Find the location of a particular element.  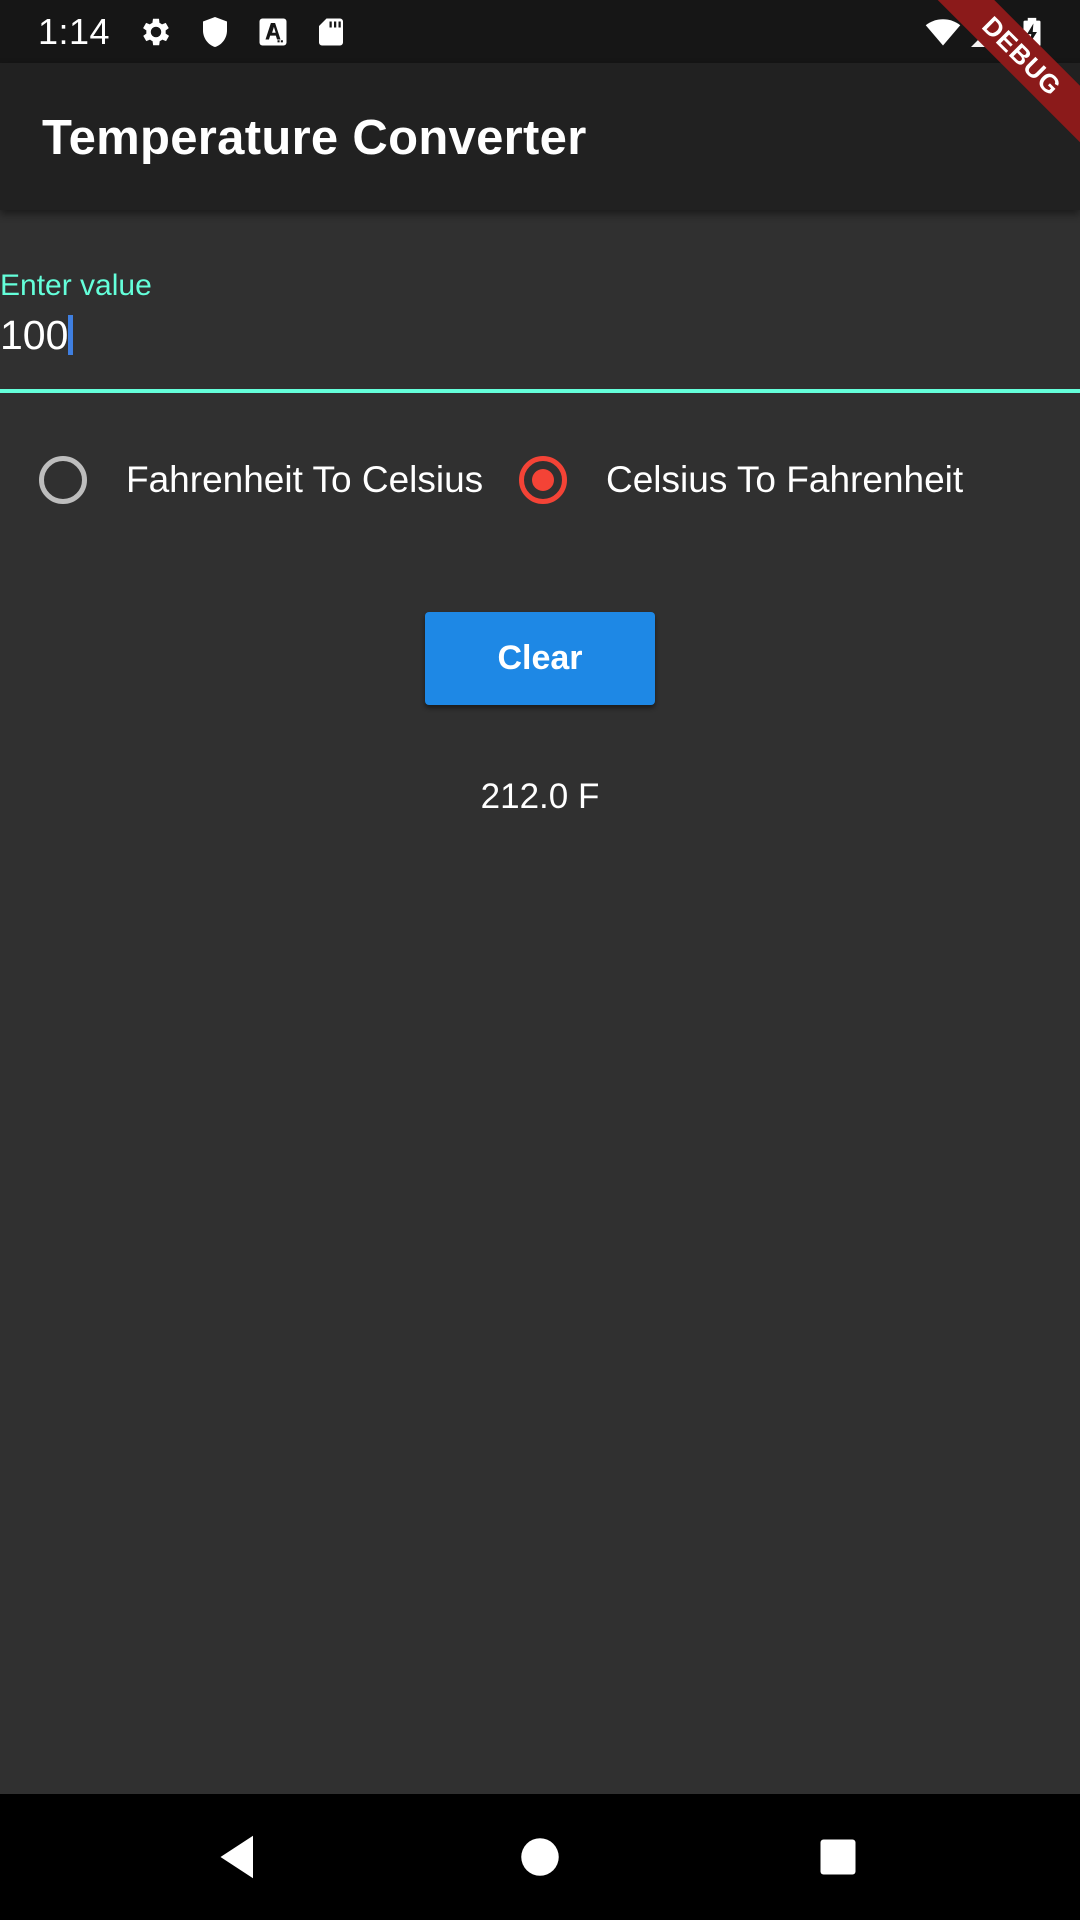

shield-icon is located at coordinates (215, 32).